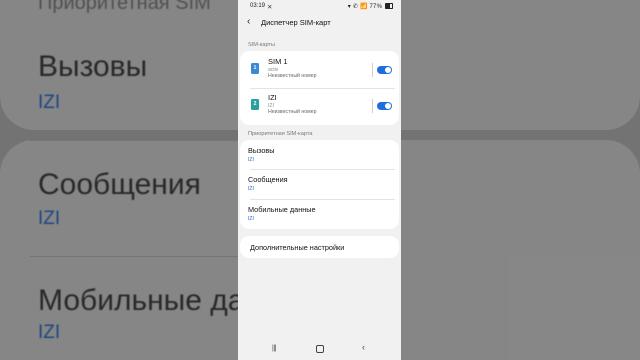  I want to click on sim2-toggle, so click(384, 106).